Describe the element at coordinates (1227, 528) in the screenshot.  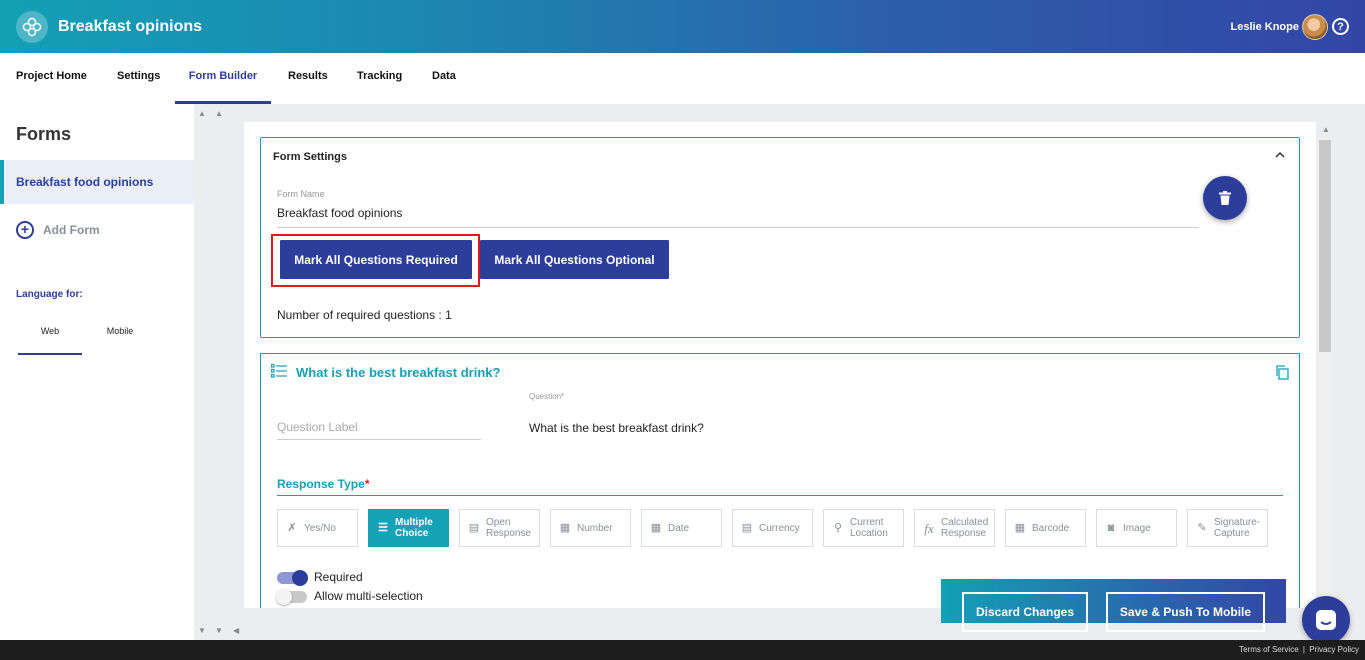
I see `response-type-signature-capture: ✎ Signature-Capture` at that location.